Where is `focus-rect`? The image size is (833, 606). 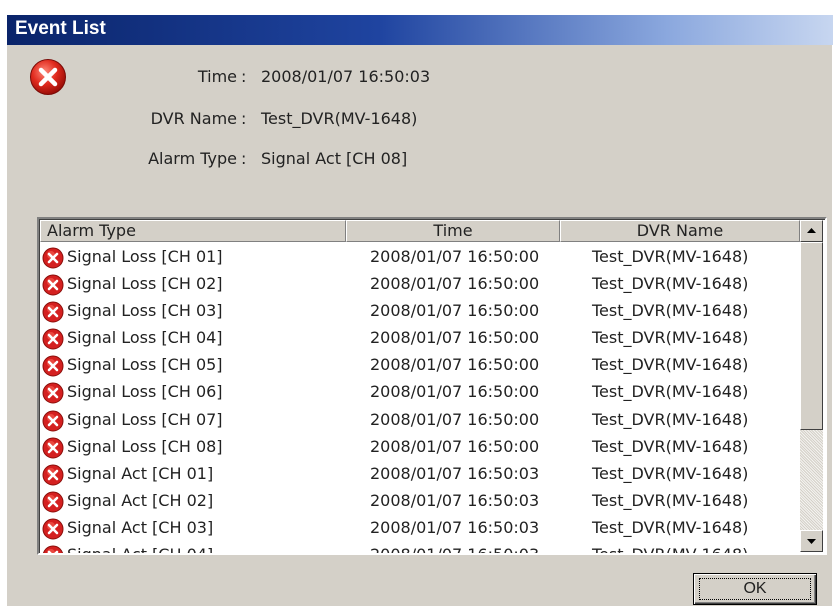
focus-rect is located at coordinates (755, 589).